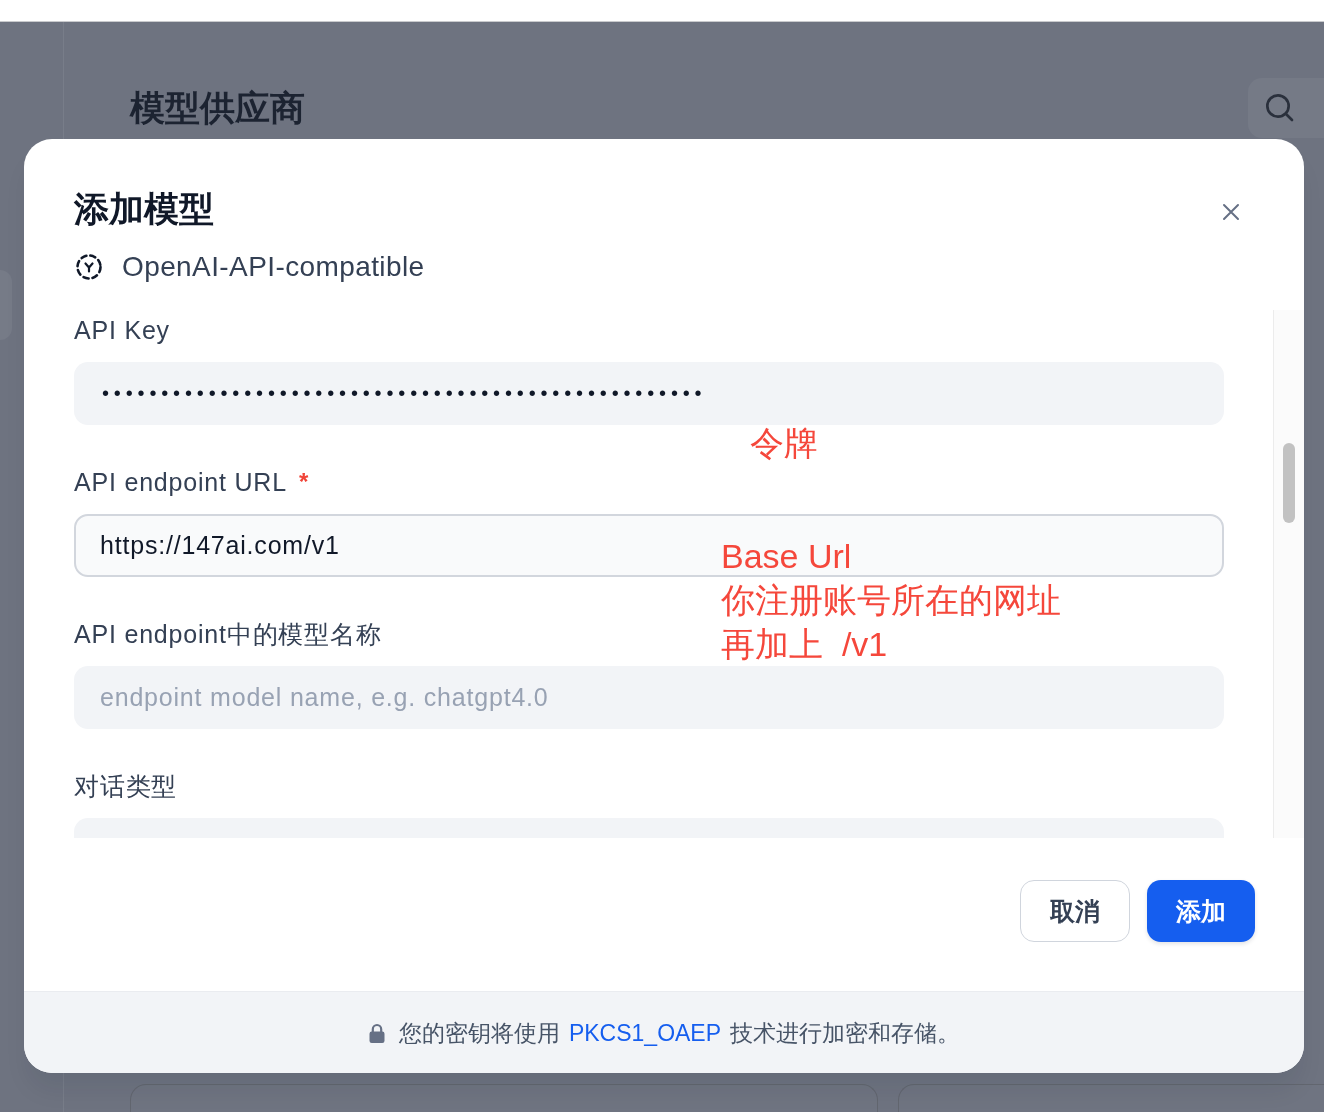 This screenshot has height=1112, width=1324. Describe the element at coordinates (649, 393) in the screenshot. I see `password-field: •••••••••••••••••••••••••••••••••••••••••••••••••••` at that location.